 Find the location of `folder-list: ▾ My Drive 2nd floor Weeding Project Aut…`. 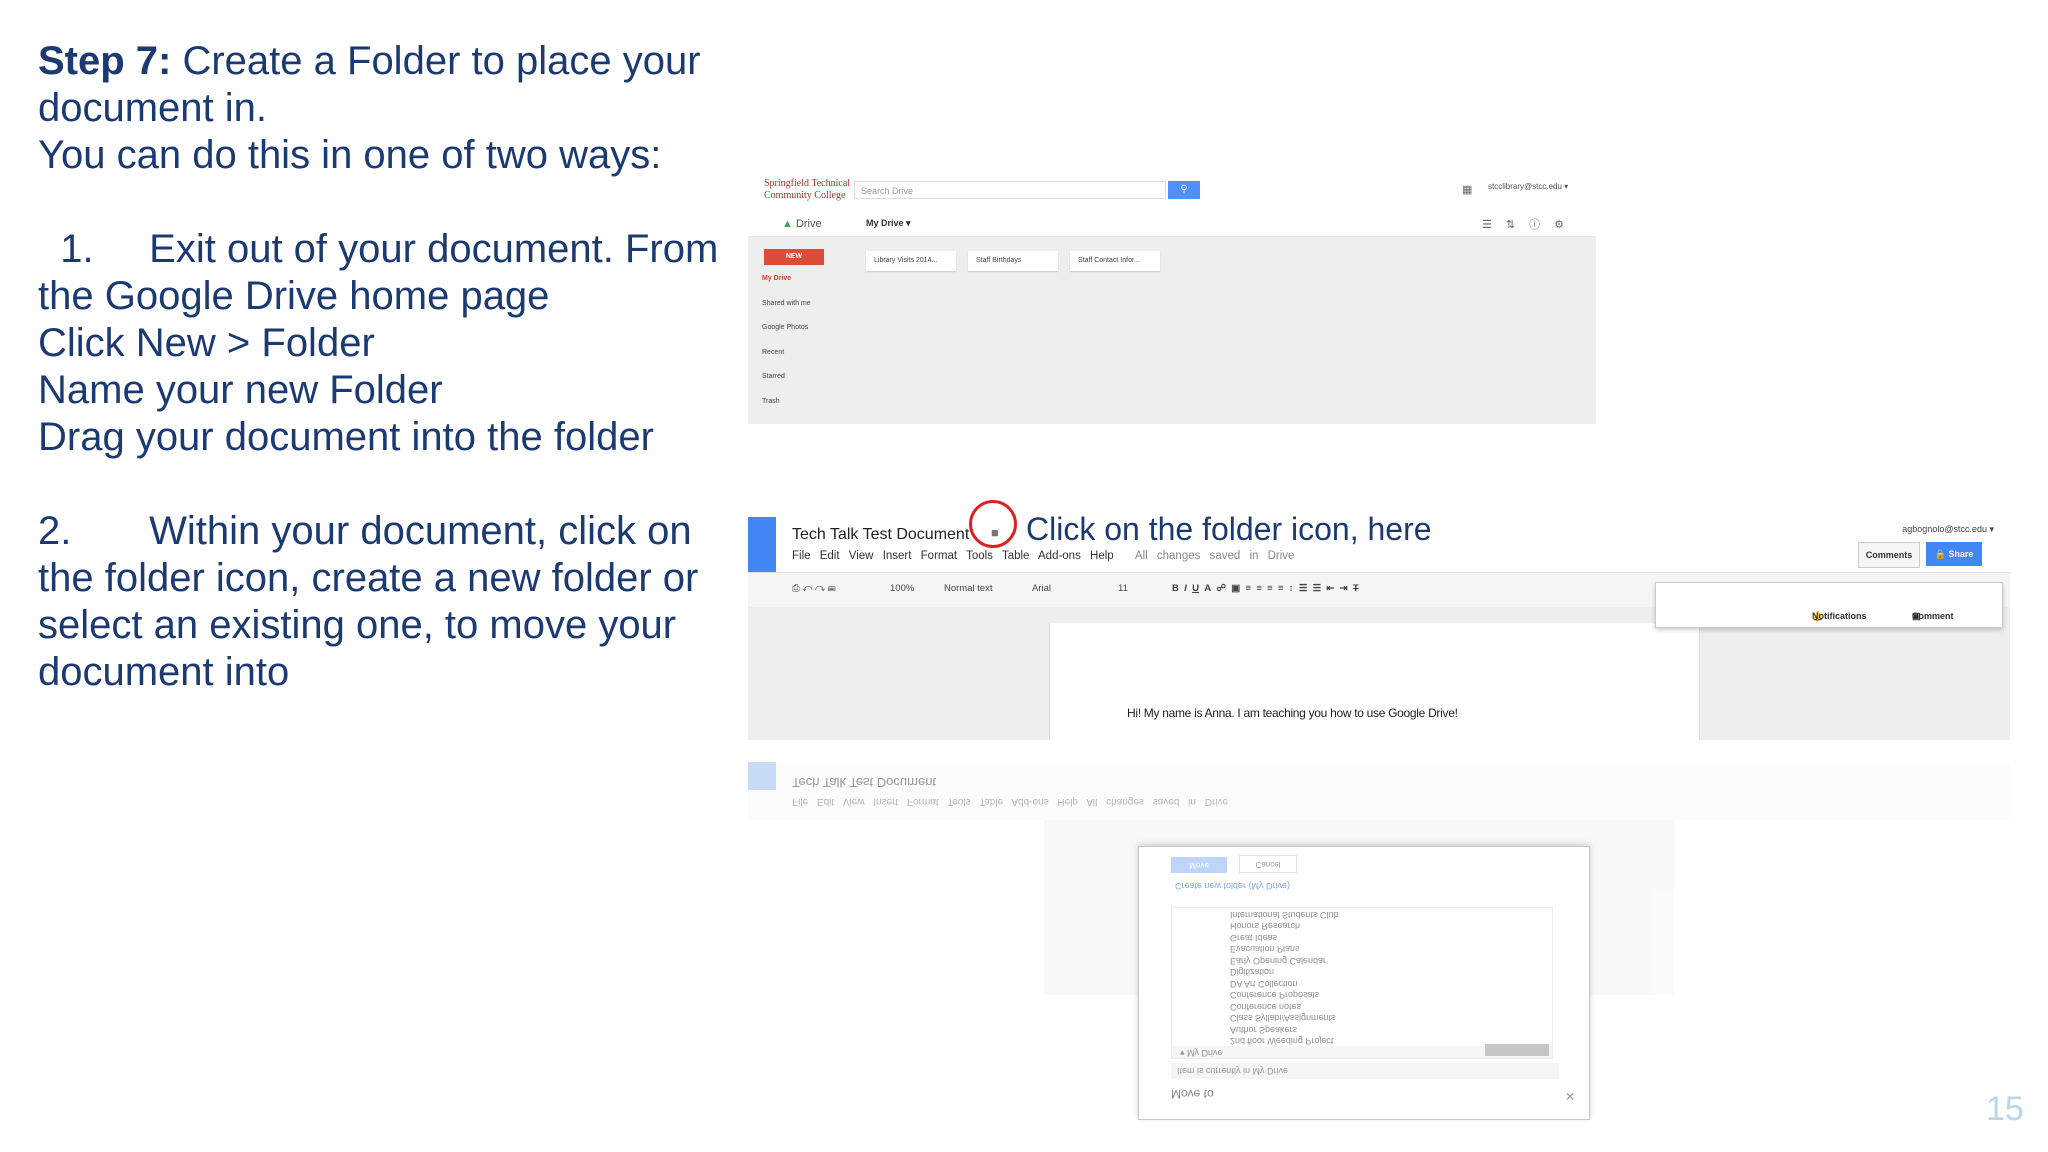

folder-list: ▾ My Drive 2nd floor Weeding Project Aut… is located at coordinates (1362, 983).